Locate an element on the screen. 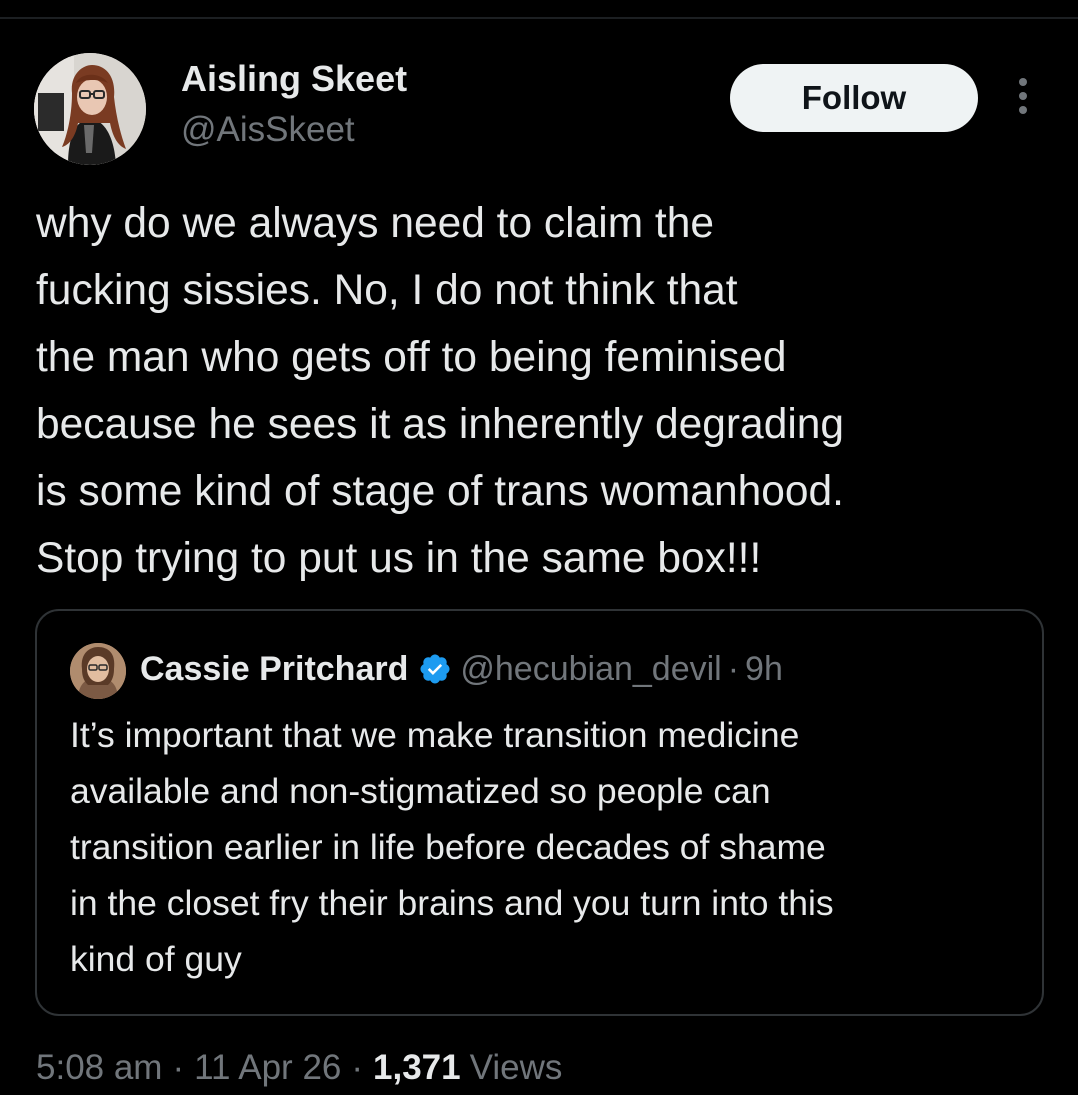 The height and width of the screenshot is (1095, 1078). author-avatar-image is located at coordinates (90, 109).